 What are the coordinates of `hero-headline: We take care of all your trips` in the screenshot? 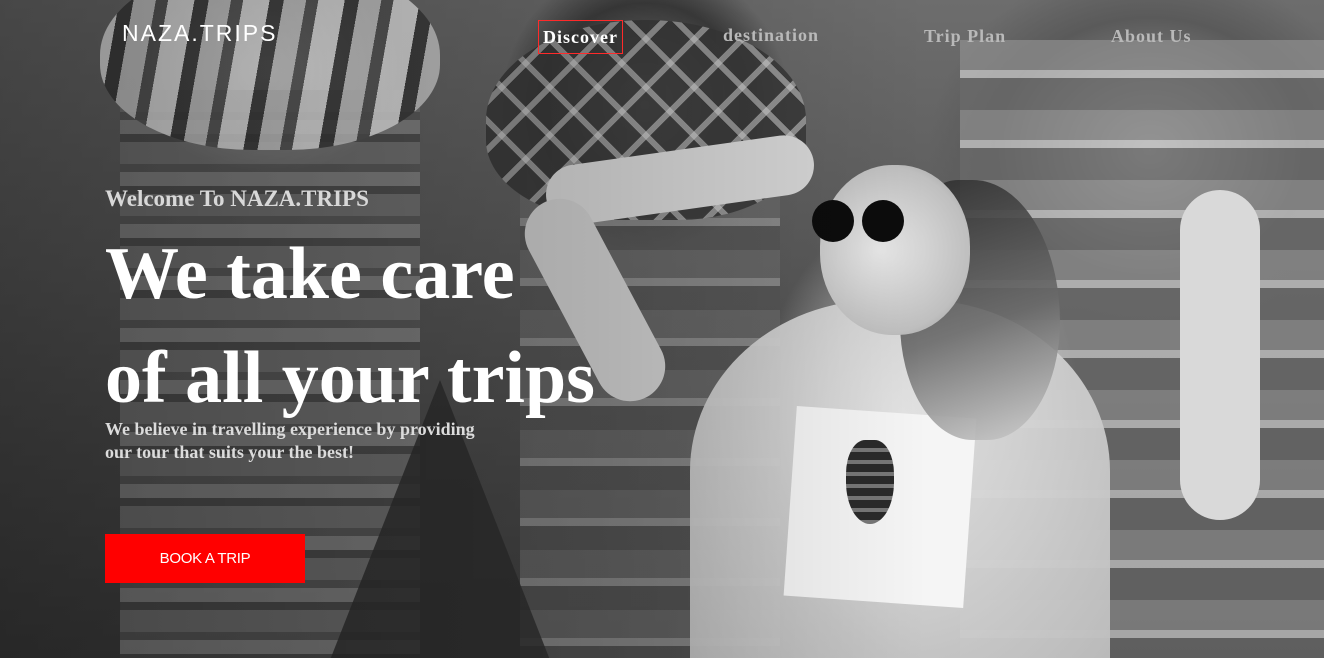 It's located at (415, 326).